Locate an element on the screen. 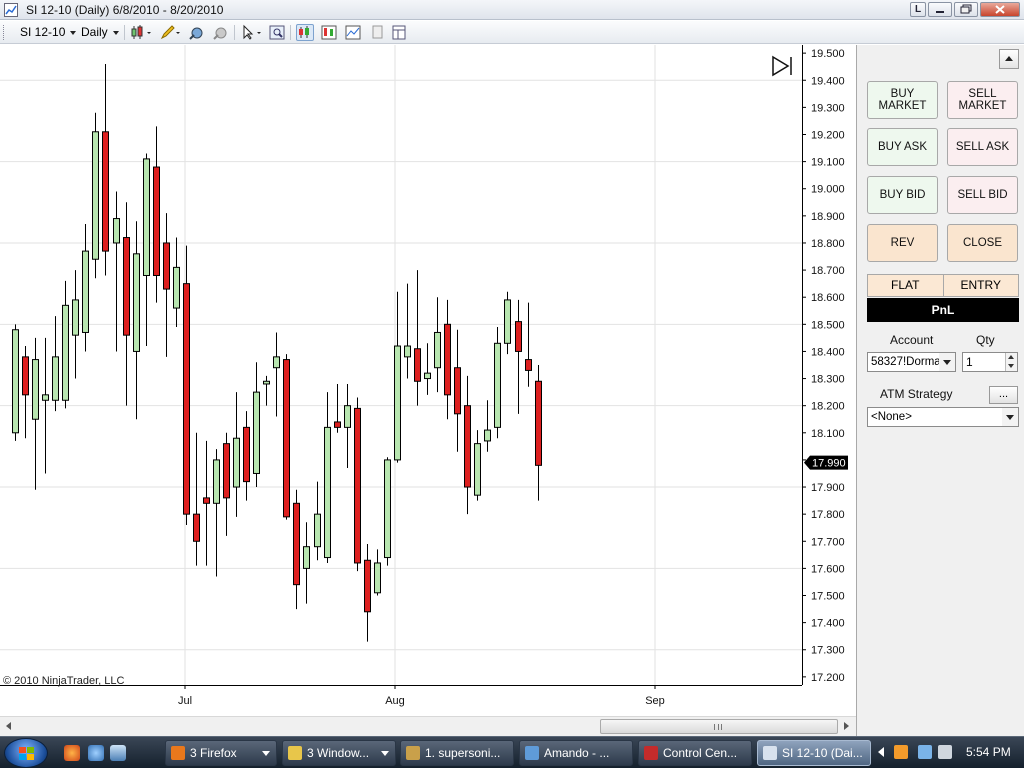  taskbar-item-firefox: 3 Firefox is located at coordinates (221, 753).